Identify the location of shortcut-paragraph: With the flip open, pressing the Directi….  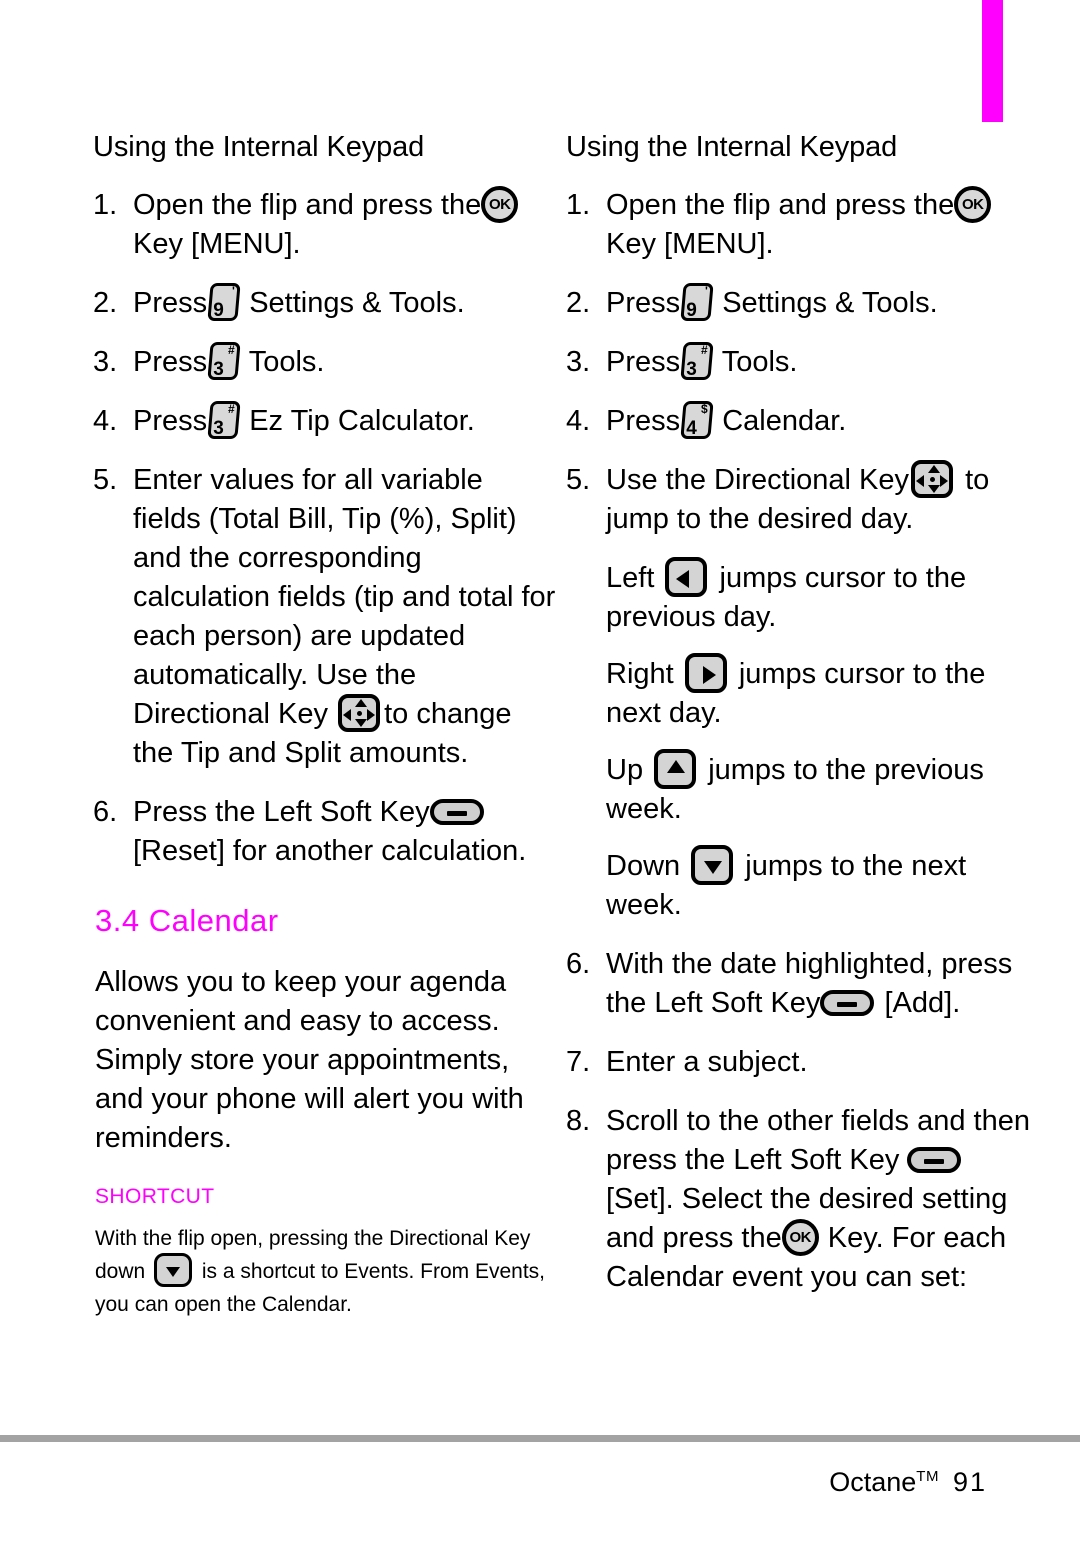
(326, 1271).